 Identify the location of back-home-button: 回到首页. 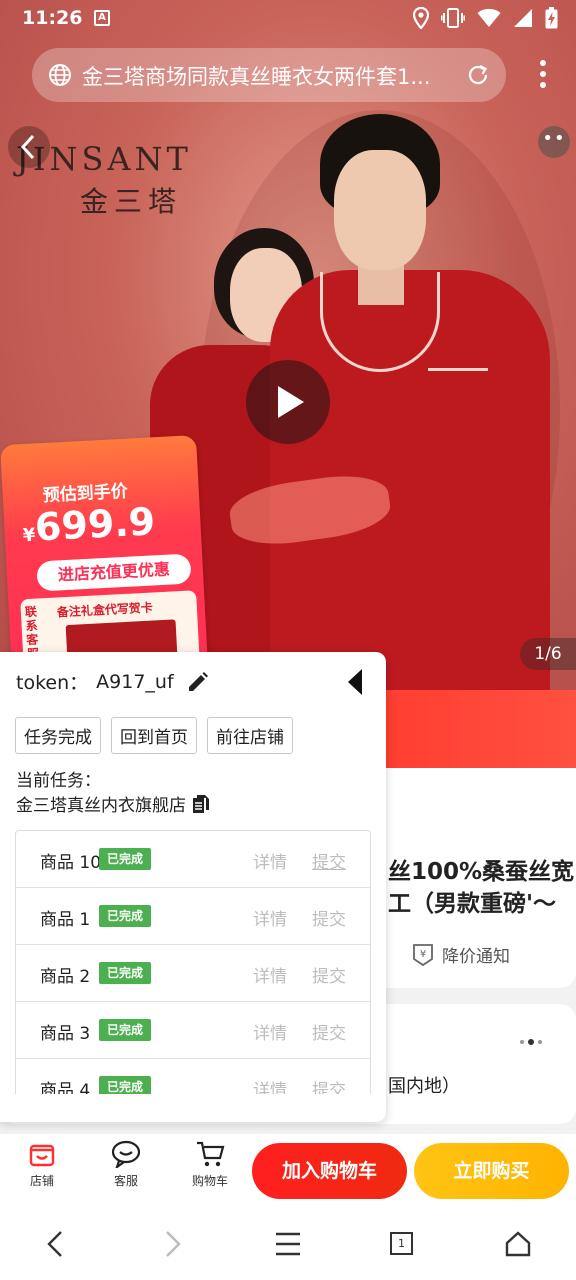
(154, 735).